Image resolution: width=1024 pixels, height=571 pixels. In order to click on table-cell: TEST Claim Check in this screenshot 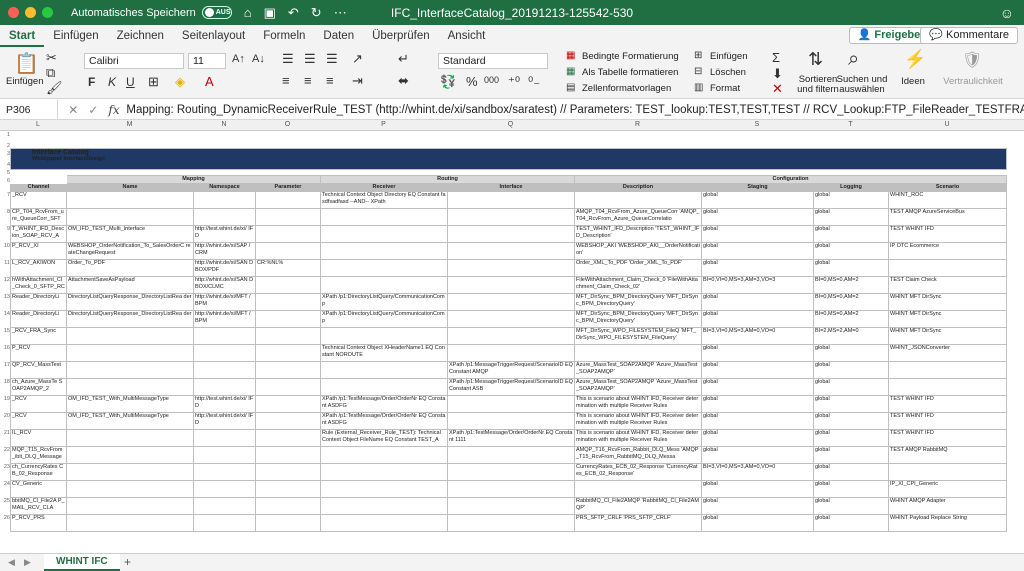, I will do `click(947, 284)`.